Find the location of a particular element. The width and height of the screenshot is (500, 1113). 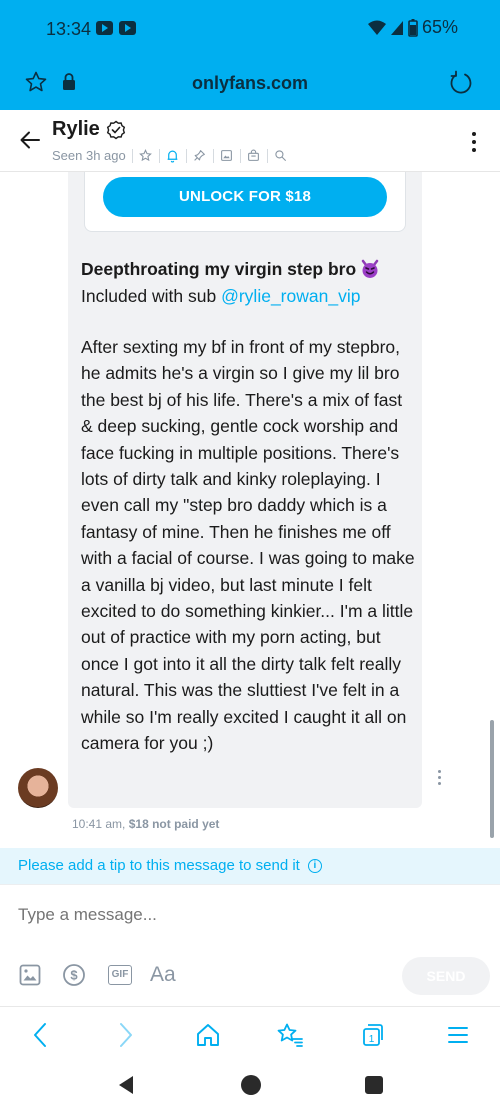

battery-icon is located at coordinates (413, 27).